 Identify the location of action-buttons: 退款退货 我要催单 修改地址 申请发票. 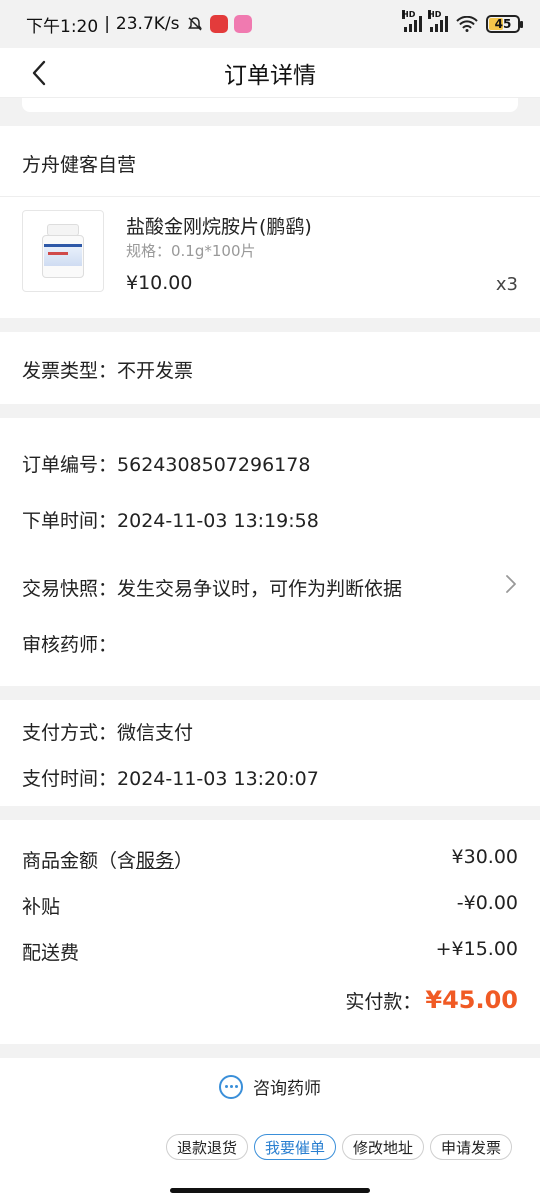
(338, 1147).